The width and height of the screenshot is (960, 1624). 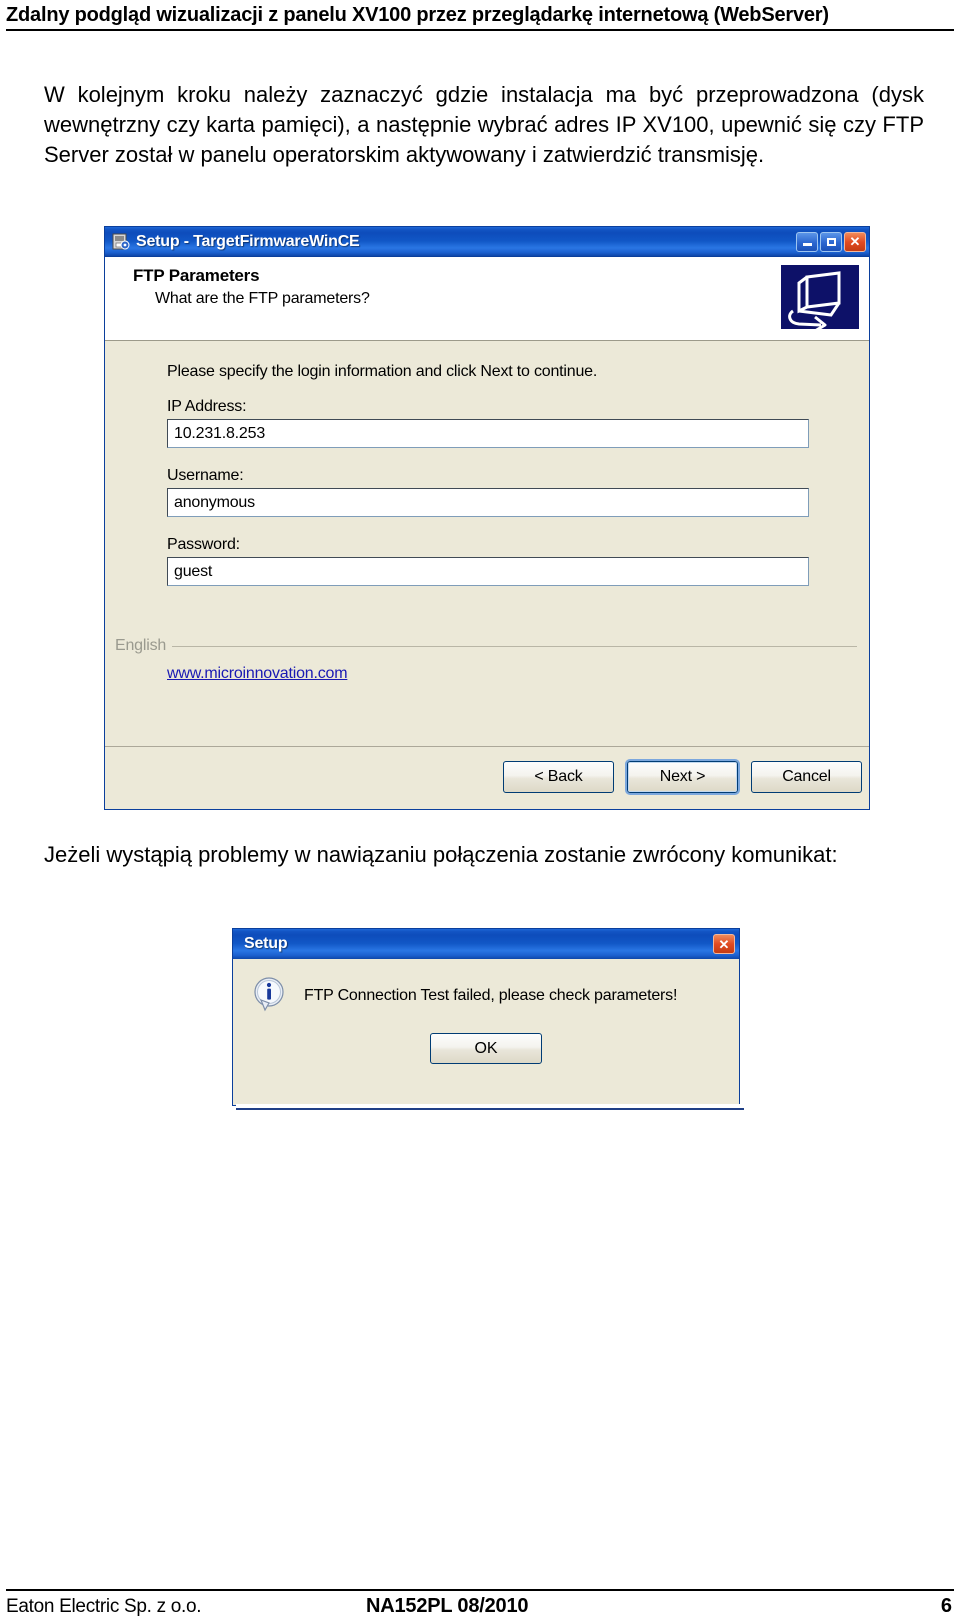 What do you see at coordinates (480, 30) in the screenshot?
I see `page-header-rule` at bounding box center [480, 30].